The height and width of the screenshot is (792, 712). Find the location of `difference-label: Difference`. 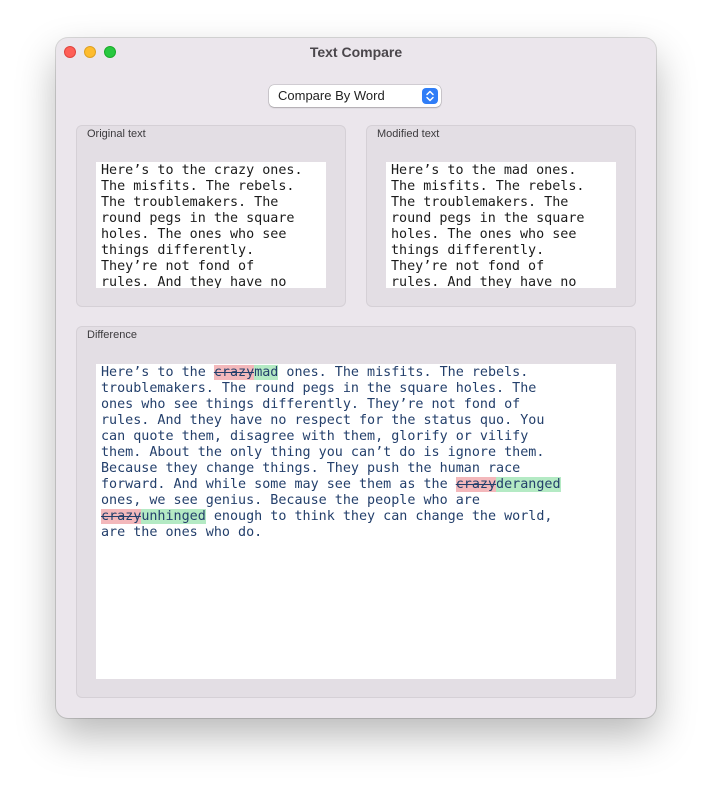

difference-label: Difference is located at coordinates (112, 335).